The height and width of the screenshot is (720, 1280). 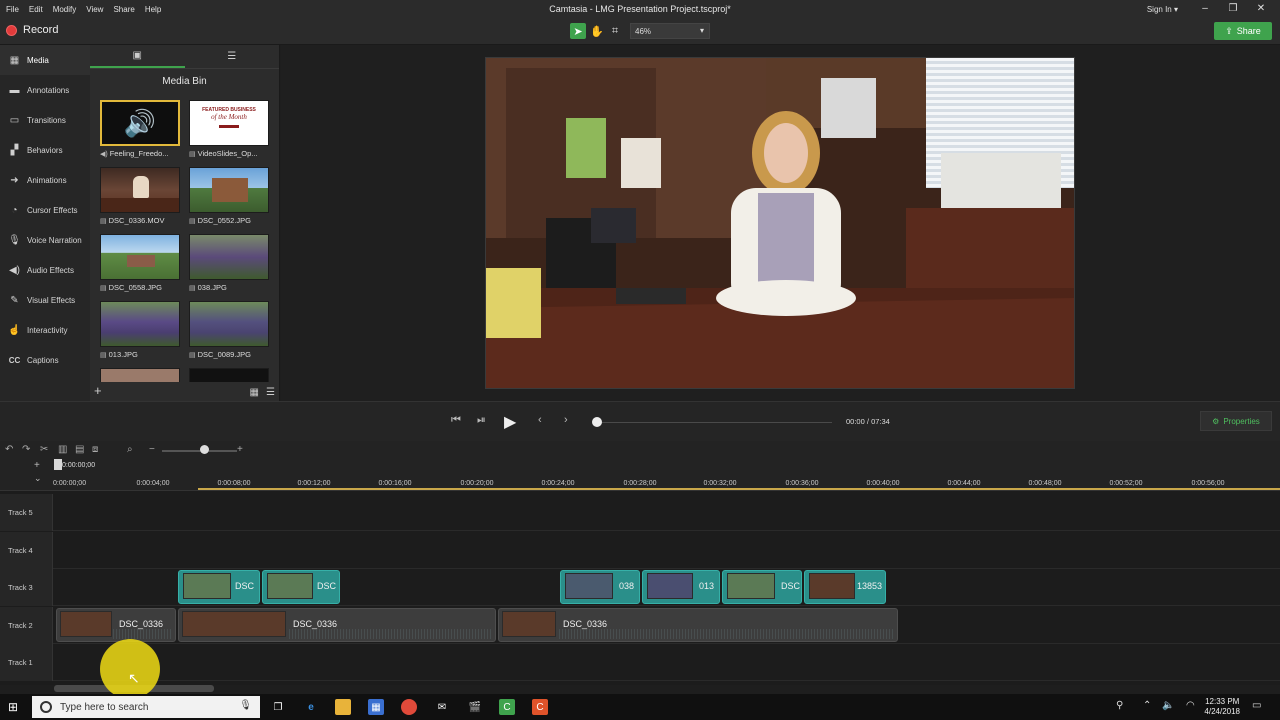 I want to click on undo-icon: ↶, so click(x=9, y=449).